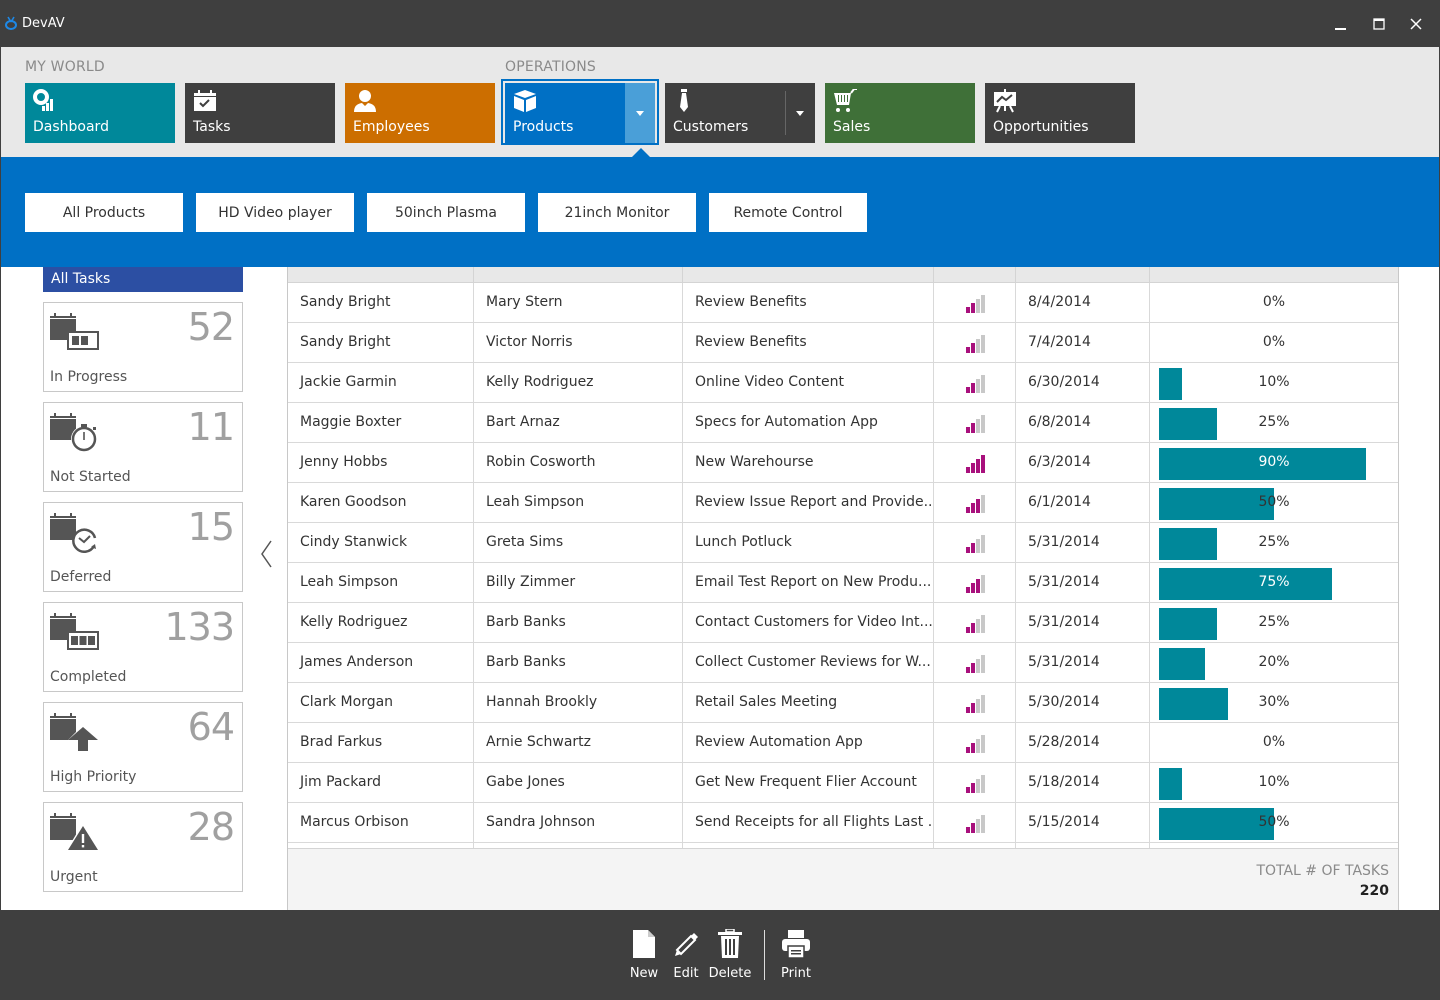 The height and width of the screenshot is (1000, 1440). I want to click on progress-label: 50%, so click(1274, 502).